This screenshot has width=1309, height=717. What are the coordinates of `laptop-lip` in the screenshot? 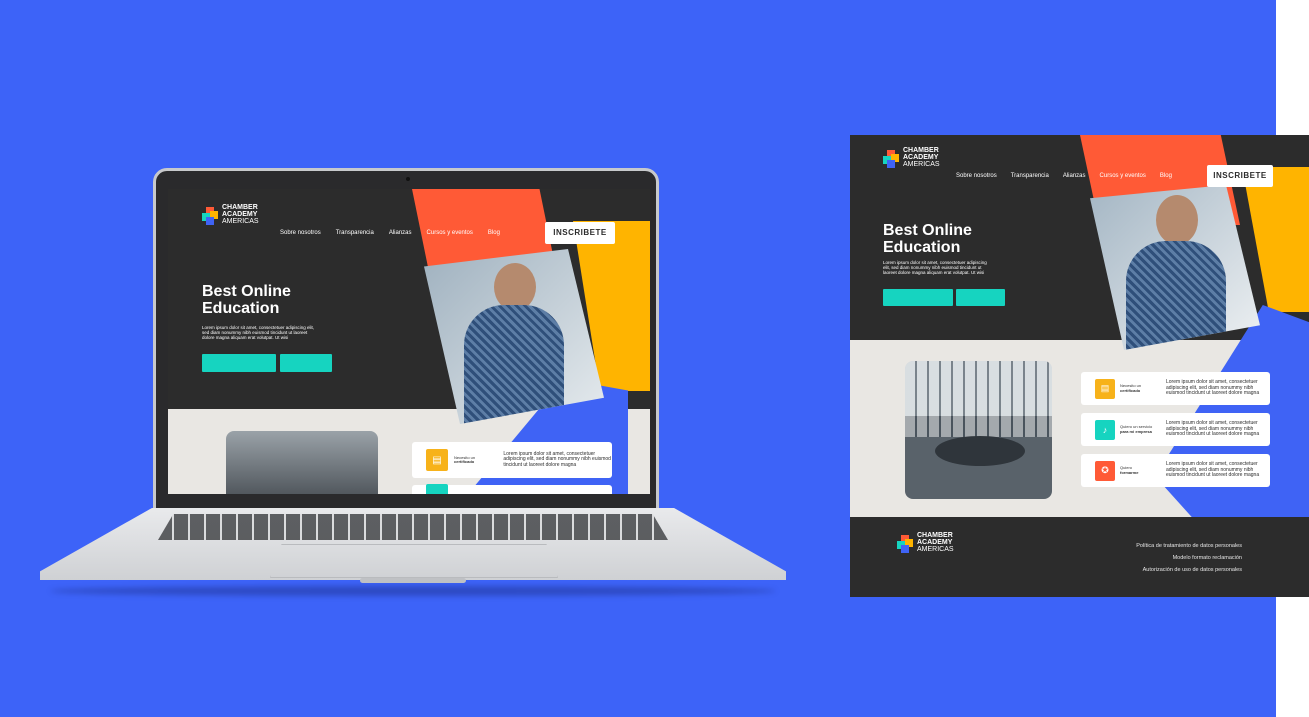 It's located at (413, 580).